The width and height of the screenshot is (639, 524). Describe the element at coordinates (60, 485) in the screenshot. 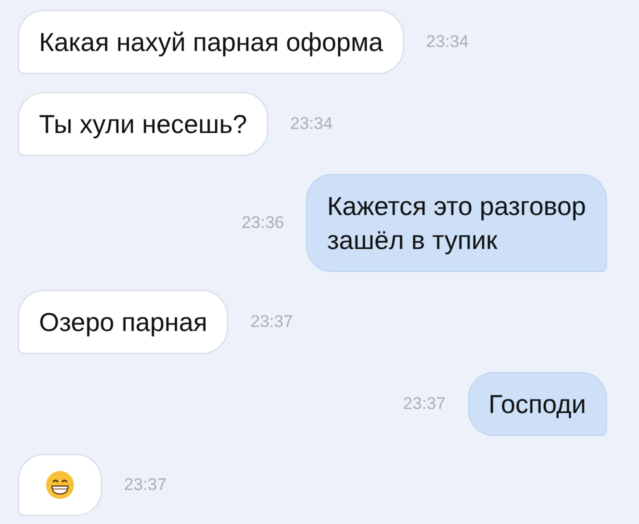

I see `grin-emoji-icon` at that location.